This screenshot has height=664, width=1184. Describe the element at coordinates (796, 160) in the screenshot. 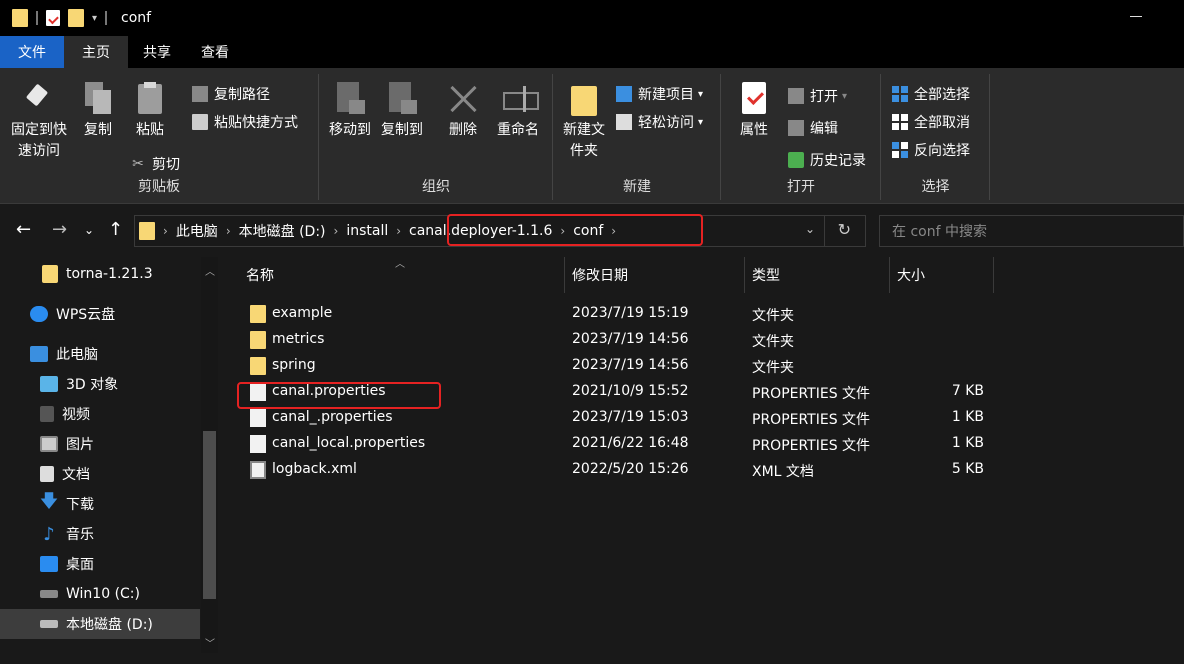

I see `history-icon` at that location.